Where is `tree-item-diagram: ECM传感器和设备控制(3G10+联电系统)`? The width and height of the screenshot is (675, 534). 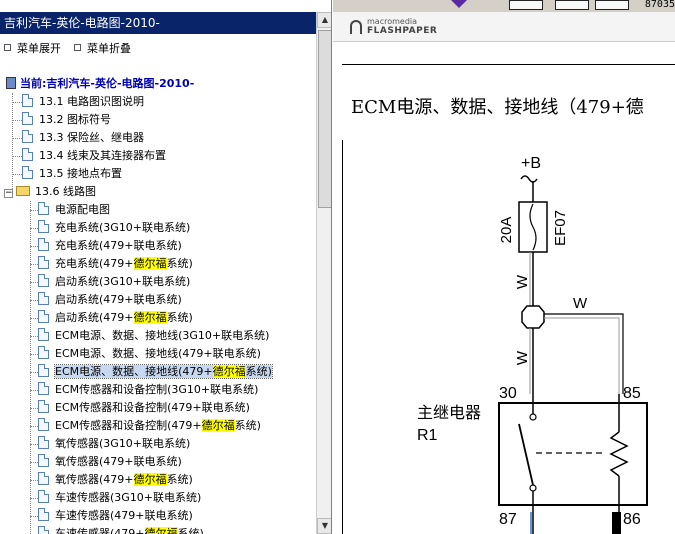
tree-item-diagram: ECM传感器和设备控制(3G10+联电系统) is located at coordinates (148, 390).